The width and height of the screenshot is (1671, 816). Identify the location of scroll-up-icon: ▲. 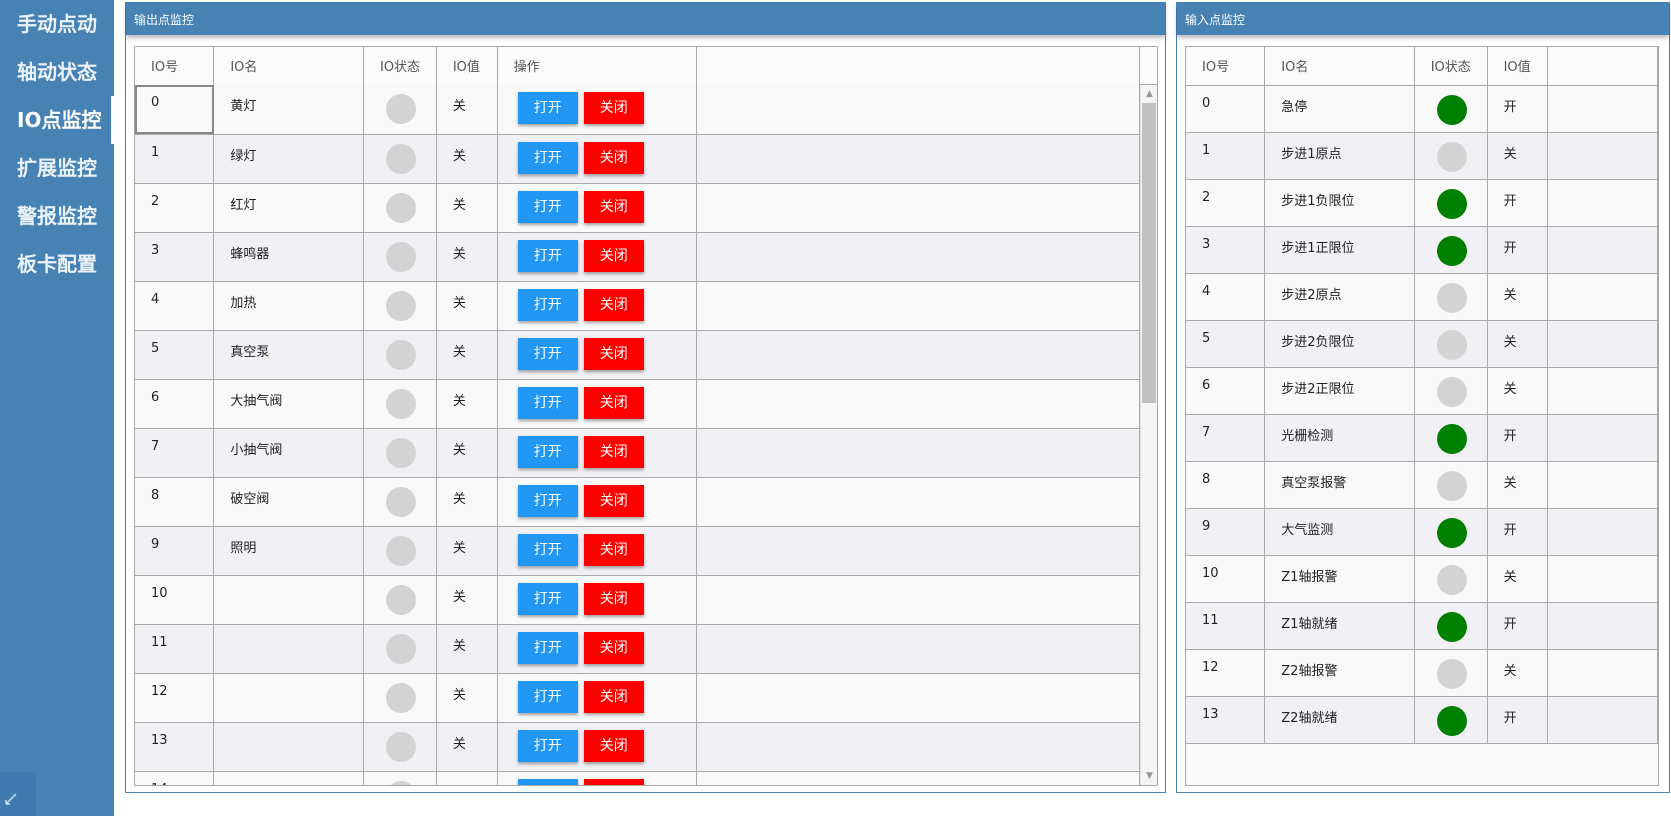
(1149, 94).